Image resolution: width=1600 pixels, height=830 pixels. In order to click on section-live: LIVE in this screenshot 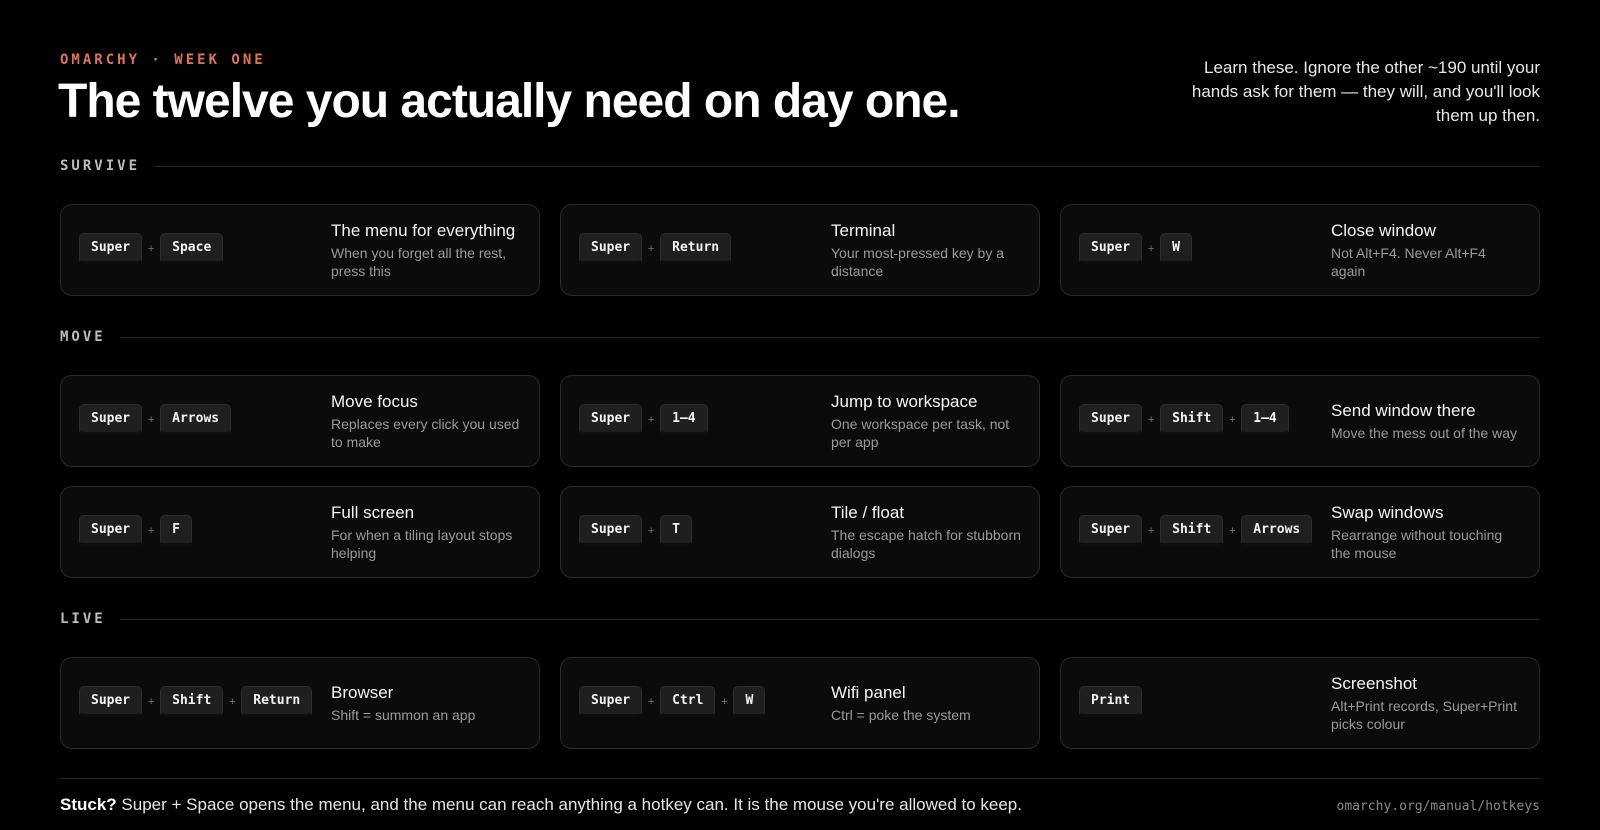, I will do `click(800, 619)`.